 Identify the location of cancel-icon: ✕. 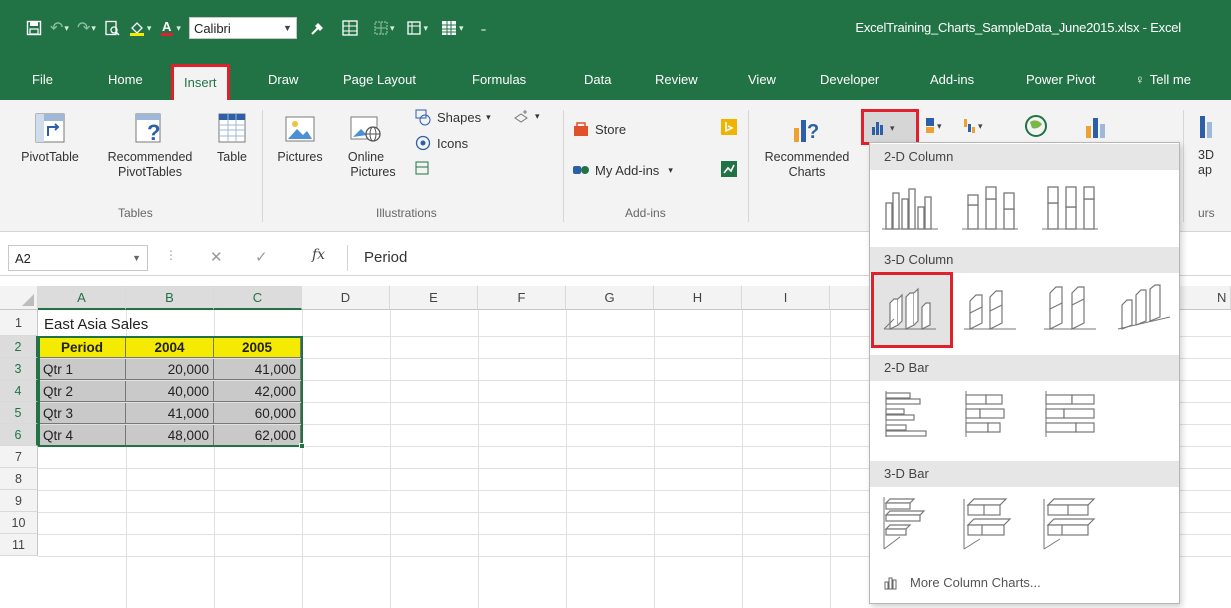
(216, 257).